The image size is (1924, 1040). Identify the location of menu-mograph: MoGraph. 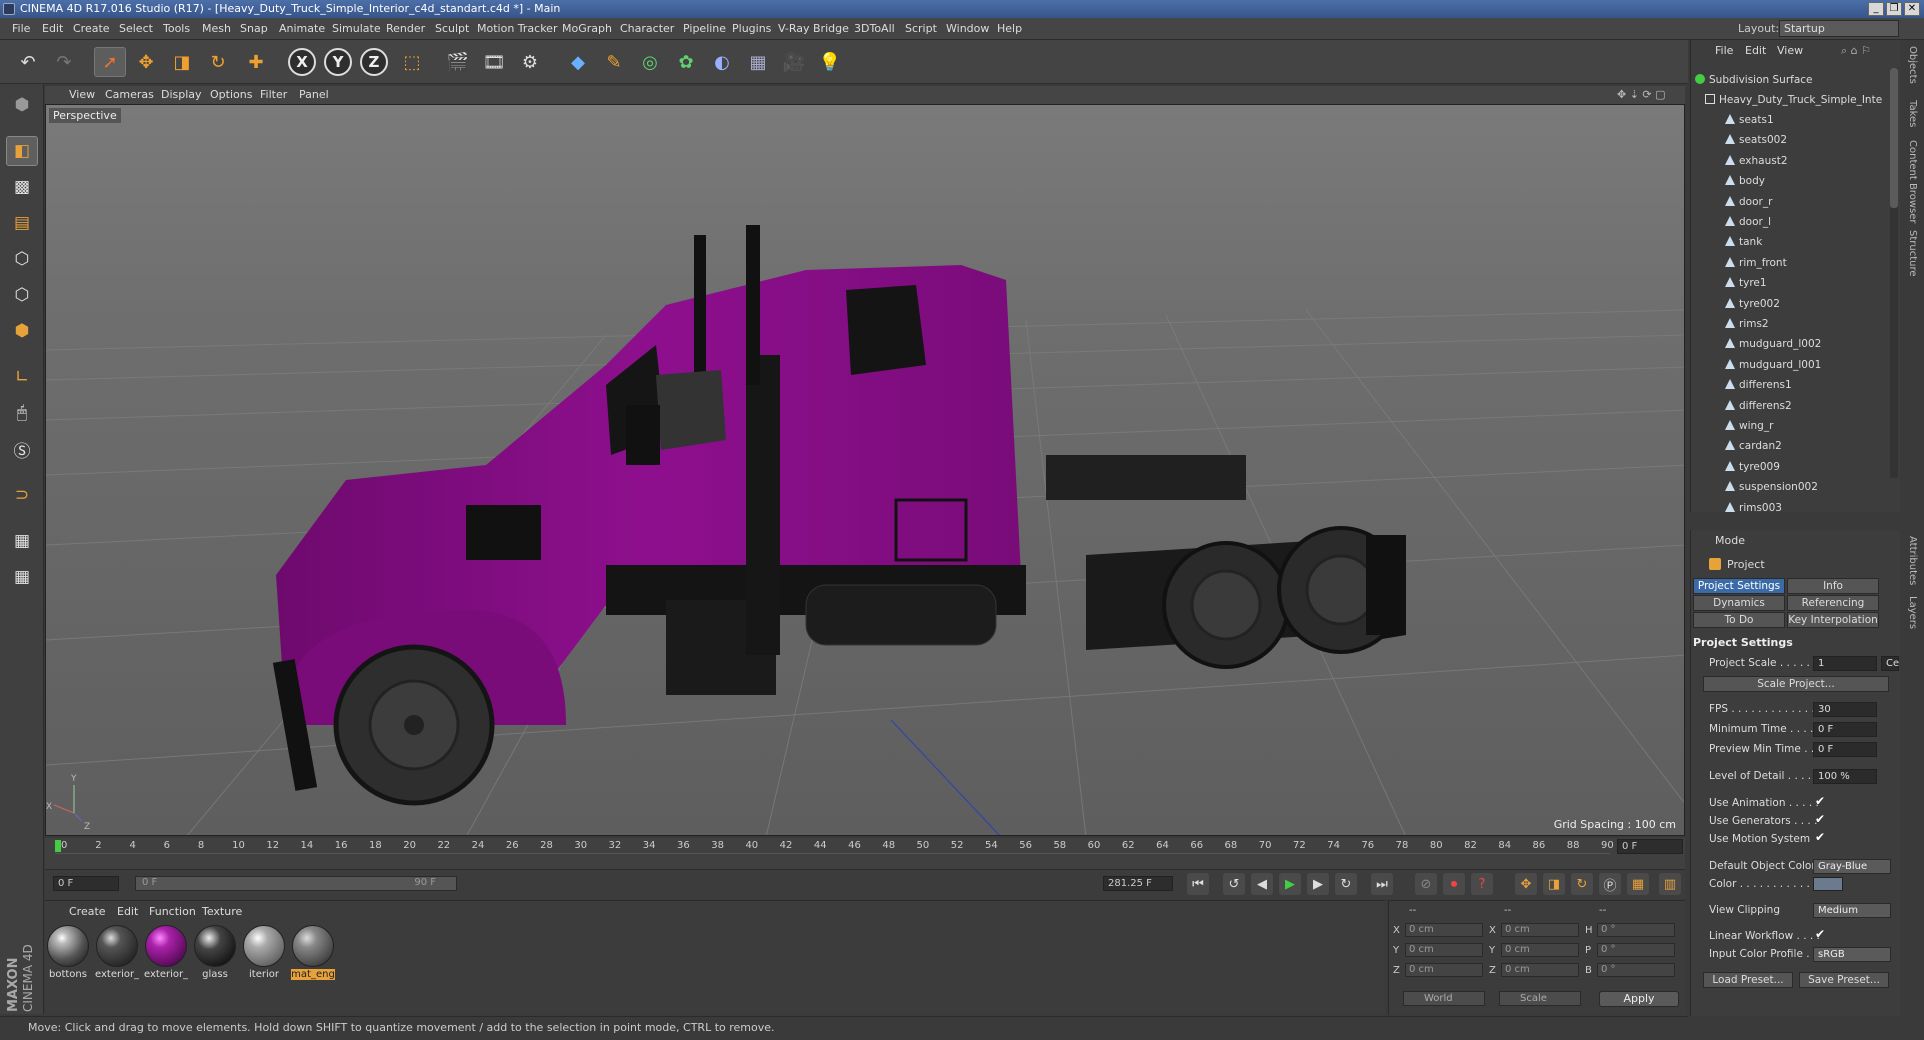
(587, 28).